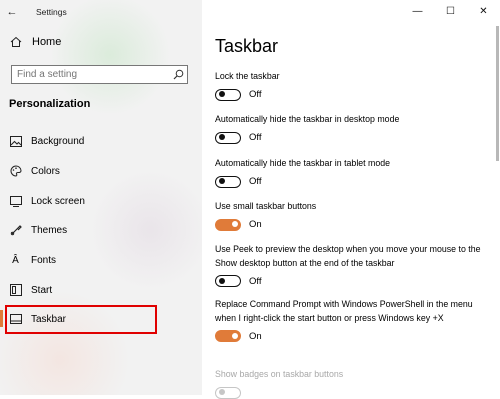  Describe the element at coordinates (350, 215) in the screenshot. I see `setting-small-buttons: Use small taskbar buttons On` at that location.